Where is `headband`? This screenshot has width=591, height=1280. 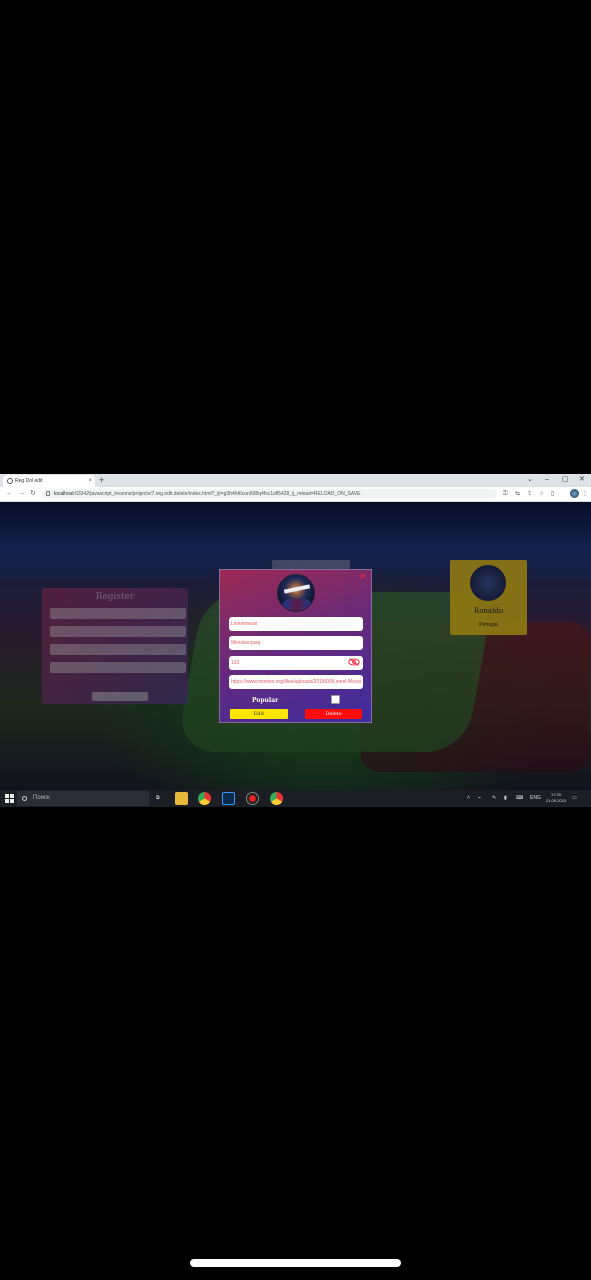
headband is located at coordinates (297, 589).